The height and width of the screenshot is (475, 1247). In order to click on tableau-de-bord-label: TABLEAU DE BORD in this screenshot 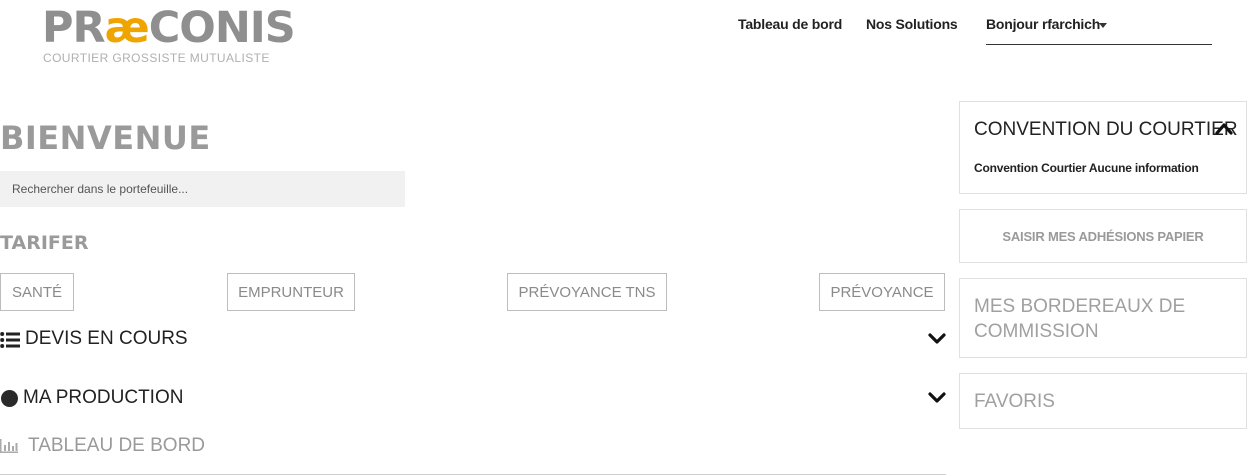, I will do `click(117, 445)`.